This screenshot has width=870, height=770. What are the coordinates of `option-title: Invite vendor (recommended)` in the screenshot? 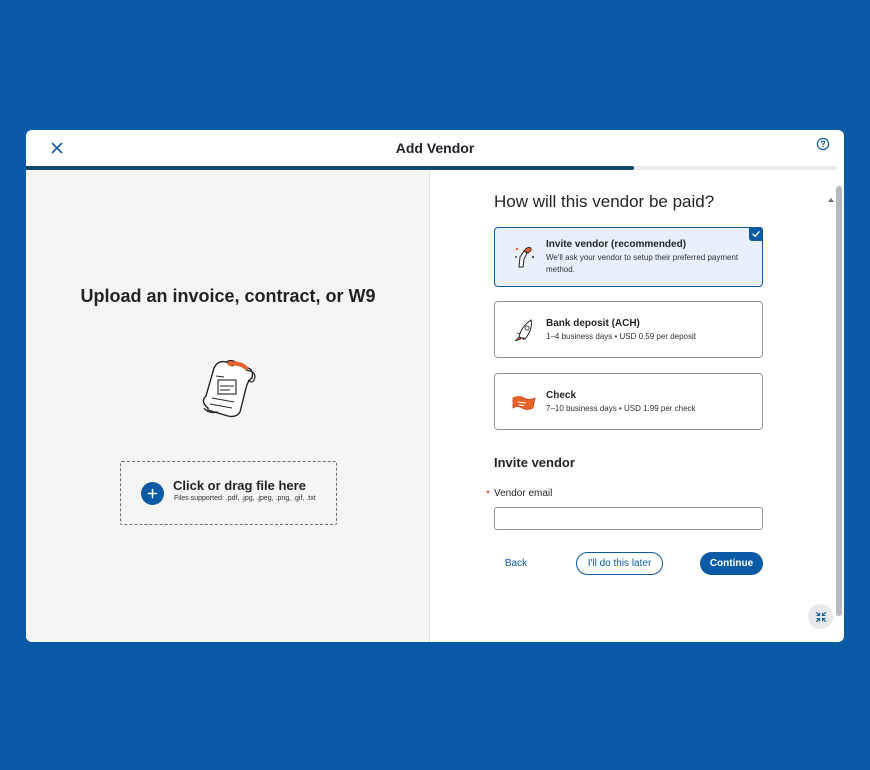 It's located at (616, 244).